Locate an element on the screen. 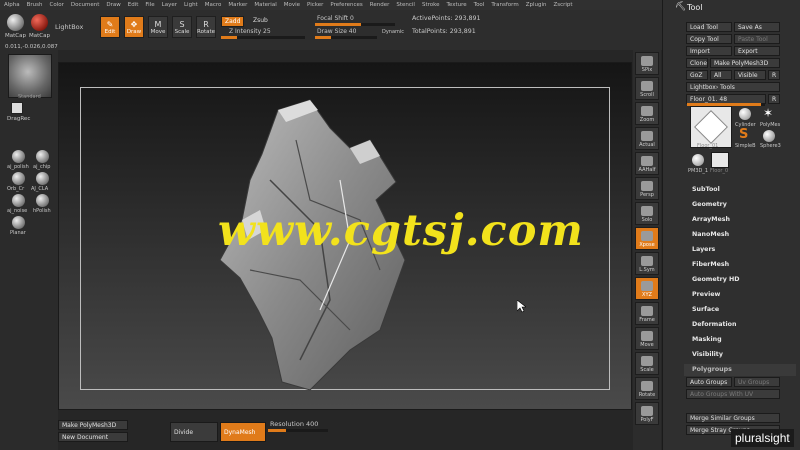  copy-tool-button: Copy Tool is located at coordinates (709, 39).